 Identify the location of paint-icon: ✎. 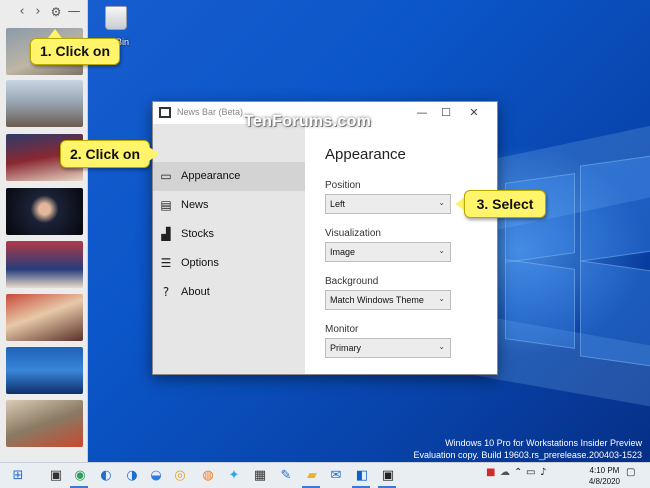
(286, 476).